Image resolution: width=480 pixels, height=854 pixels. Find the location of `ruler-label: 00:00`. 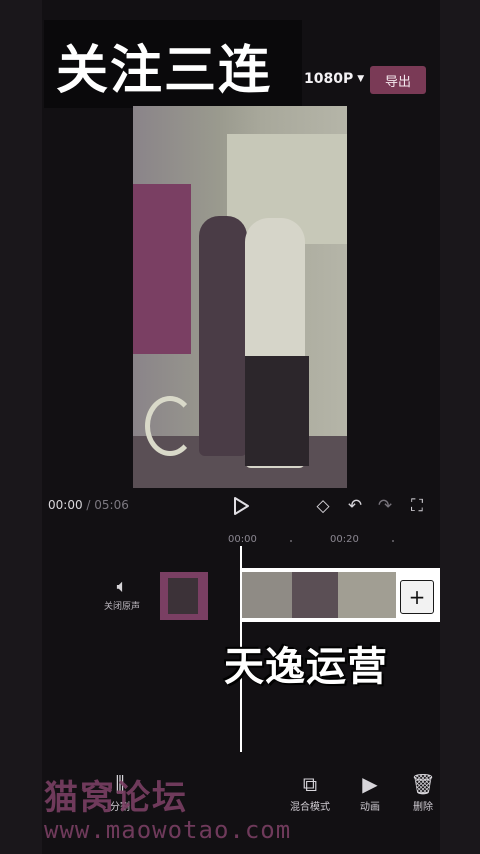

ruler-label: 00:00 is located at coordinates (242, 539).